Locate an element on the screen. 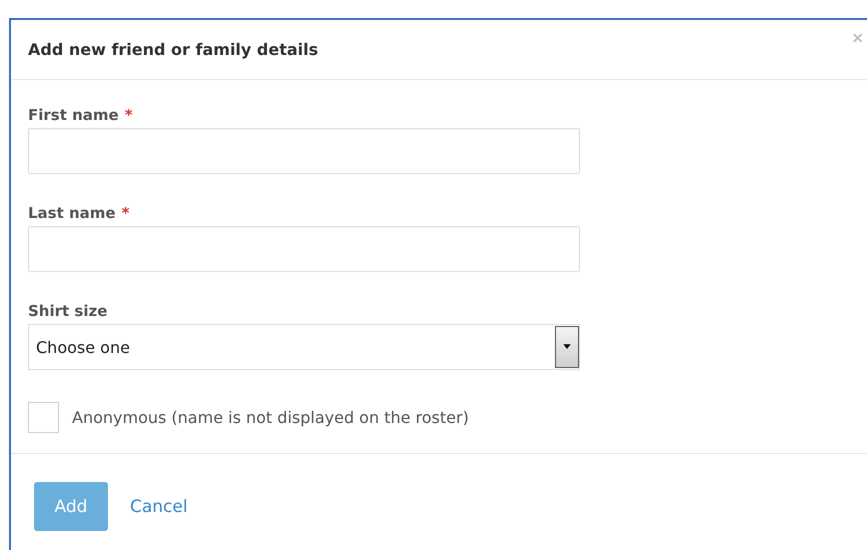 The height and width of the screenshot is (550, 867). field-label: Last name is located at coordinates (72, 213).